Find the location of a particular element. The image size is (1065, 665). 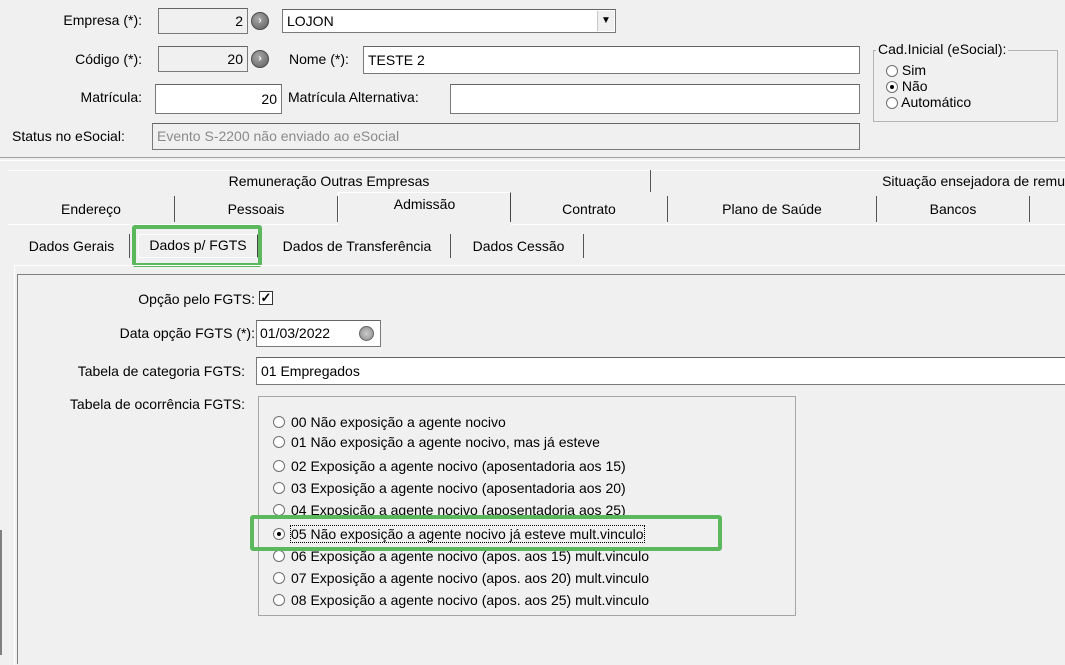

status-label: Status no eSocial: is located at coordinates (68, 136).